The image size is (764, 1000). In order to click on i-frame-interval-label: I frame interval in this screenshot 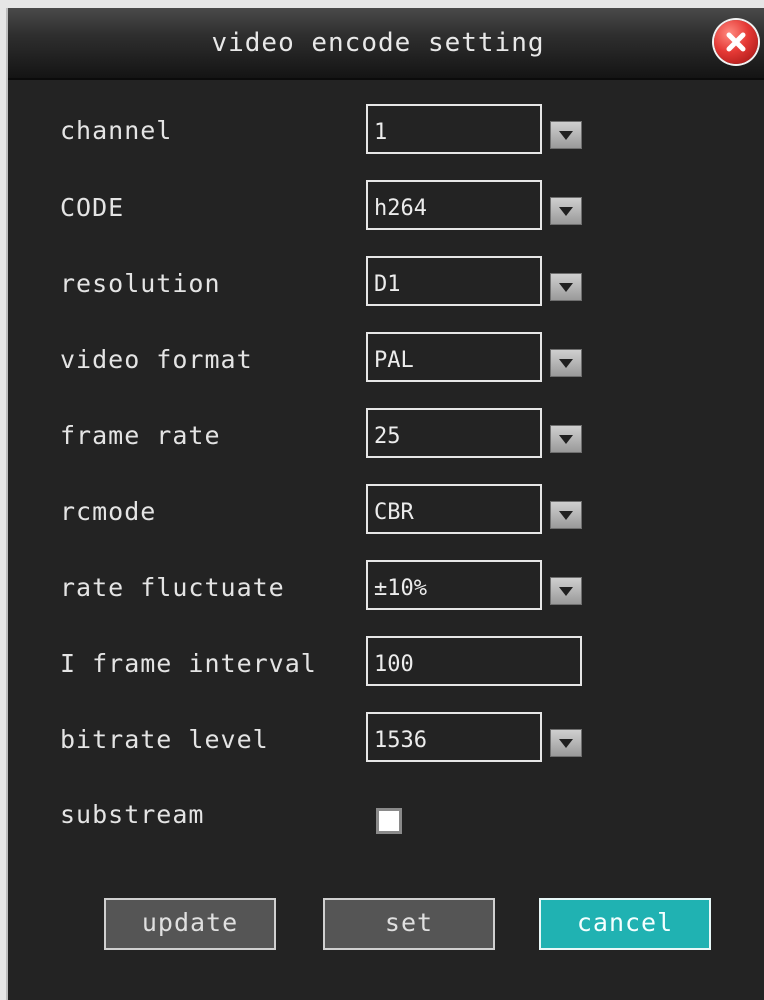, I will do `click(188, 663)`.